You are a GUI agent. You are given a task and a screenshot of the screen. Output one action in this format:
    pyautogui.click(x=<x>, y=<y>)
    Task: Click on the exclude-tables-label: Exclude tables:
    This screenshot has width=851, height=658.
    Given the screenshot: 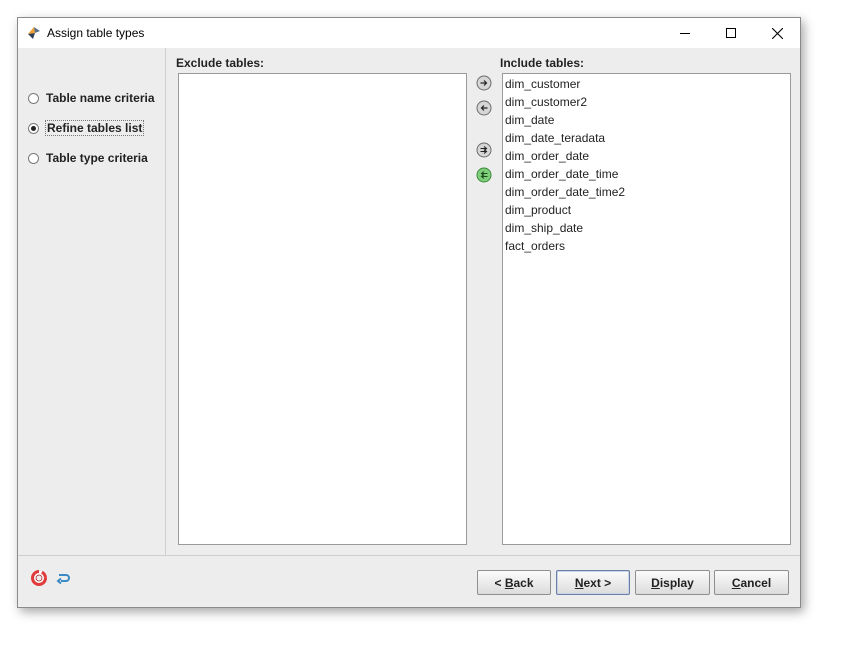 What is the action you would take?
    pyautogui.click(x=220, y=63)
    